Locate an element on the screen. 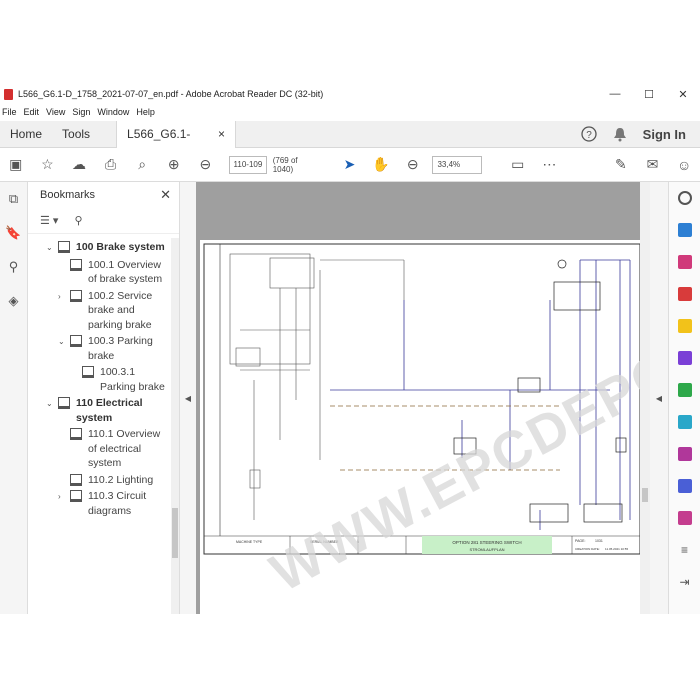 This screenshot has width=700, height=700. menu-help: Help is located at coordinates (147, 112).